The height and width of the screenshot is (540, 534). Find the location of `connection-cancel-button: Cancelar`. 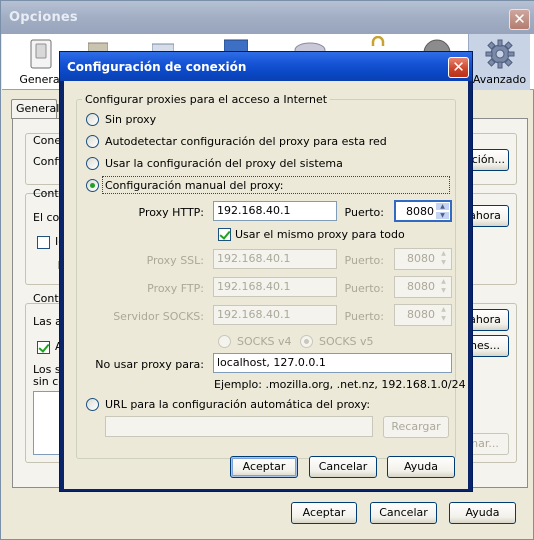

connection-cancel-button: Cancelar is located at coordinates (343, 467).